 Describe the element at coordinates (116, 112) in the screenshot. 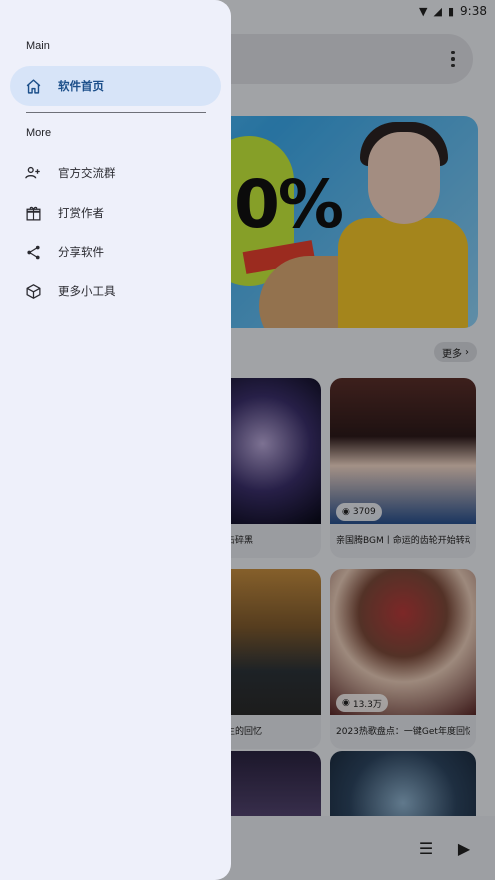

I see `drawer-divider` at that location.